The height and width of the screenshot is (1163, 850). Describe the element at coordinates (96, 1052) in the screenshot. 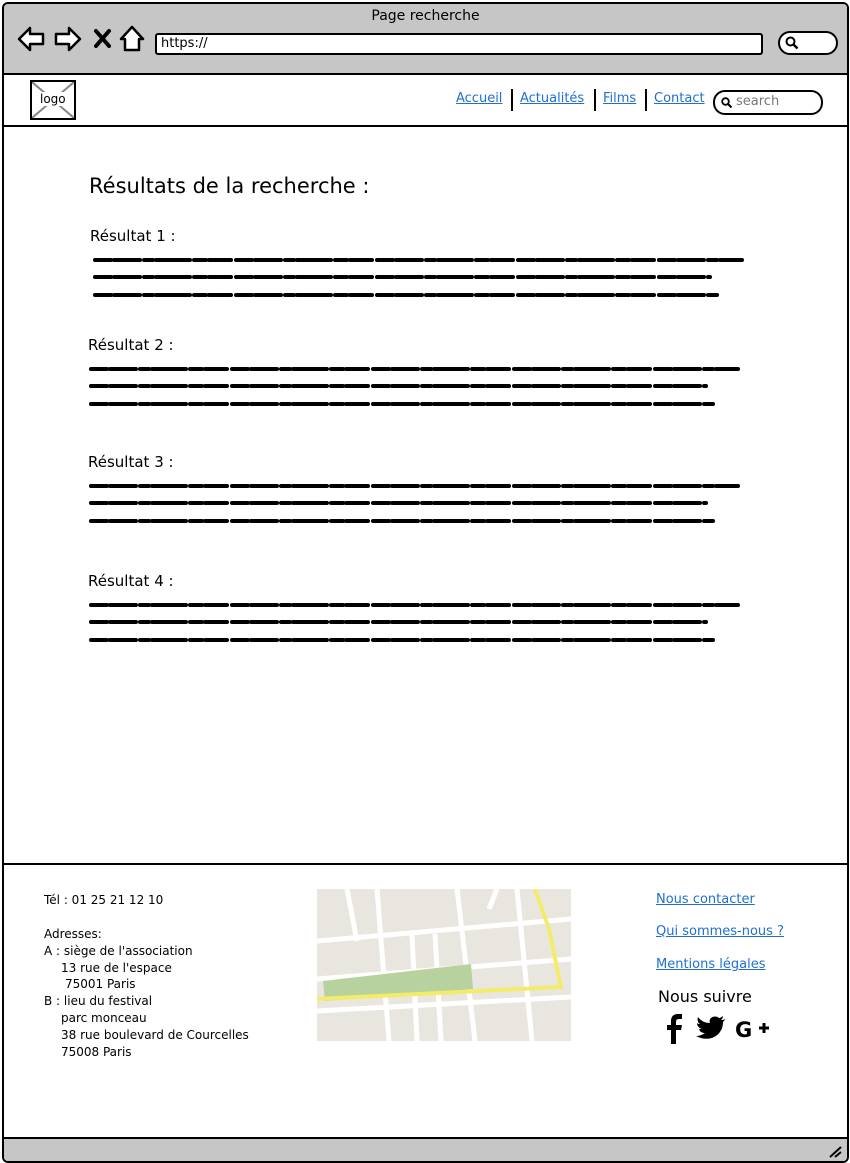

I see `address-b-line: 75008 Paris` at that location.